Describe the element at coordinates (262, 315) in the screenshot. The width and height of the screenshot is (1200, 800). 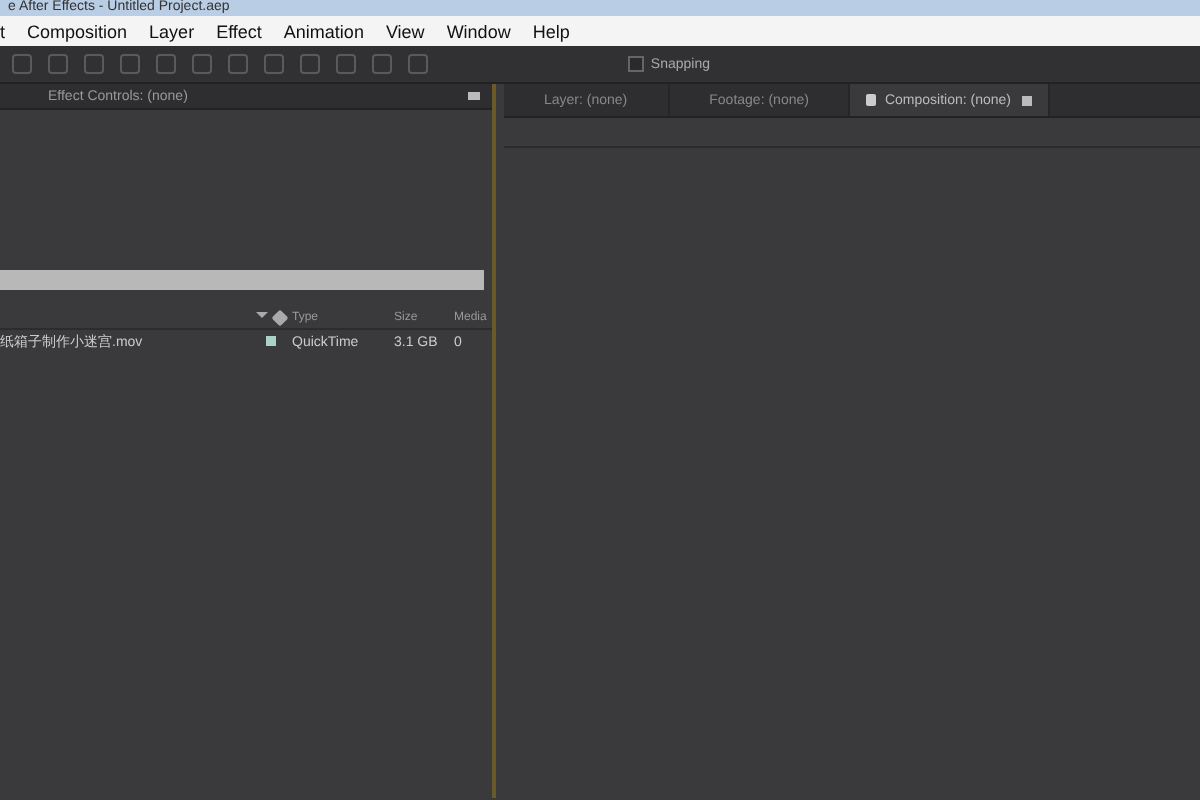
I see `sort-caret-icon` at that location.